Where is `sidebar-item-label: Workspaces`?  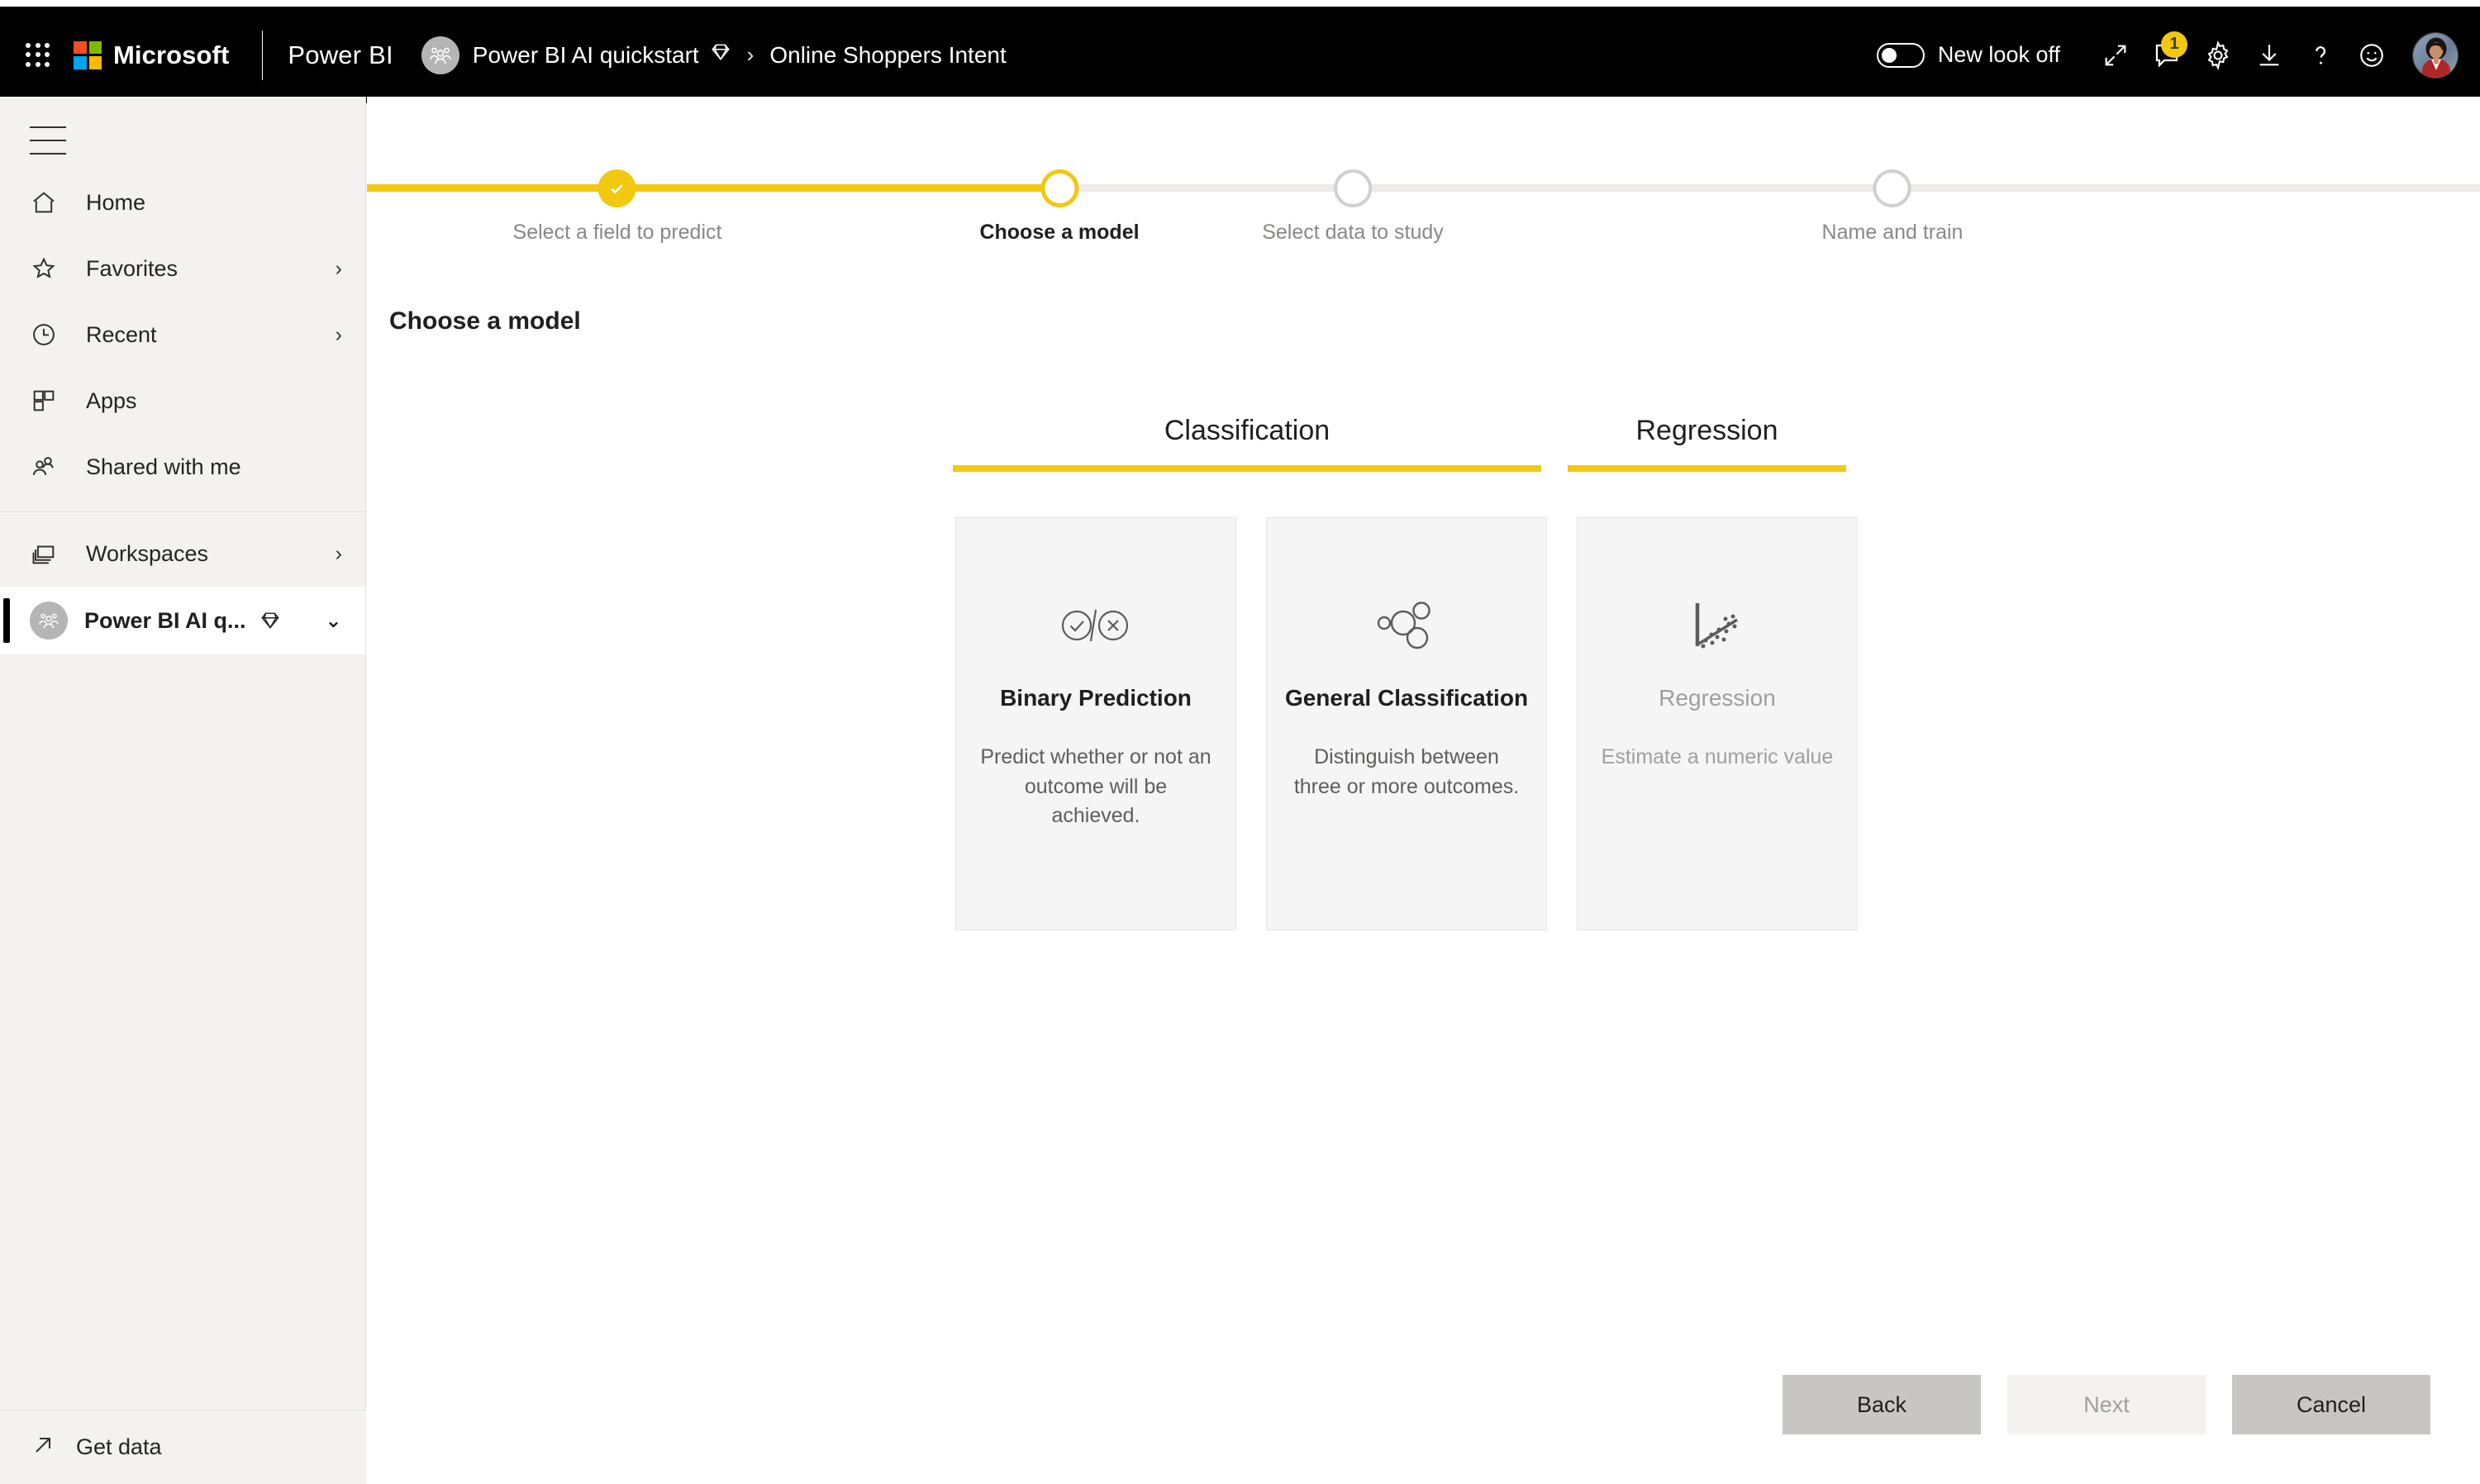
sidebar-item-label: Workspaces is located at coordinates (147, 553).